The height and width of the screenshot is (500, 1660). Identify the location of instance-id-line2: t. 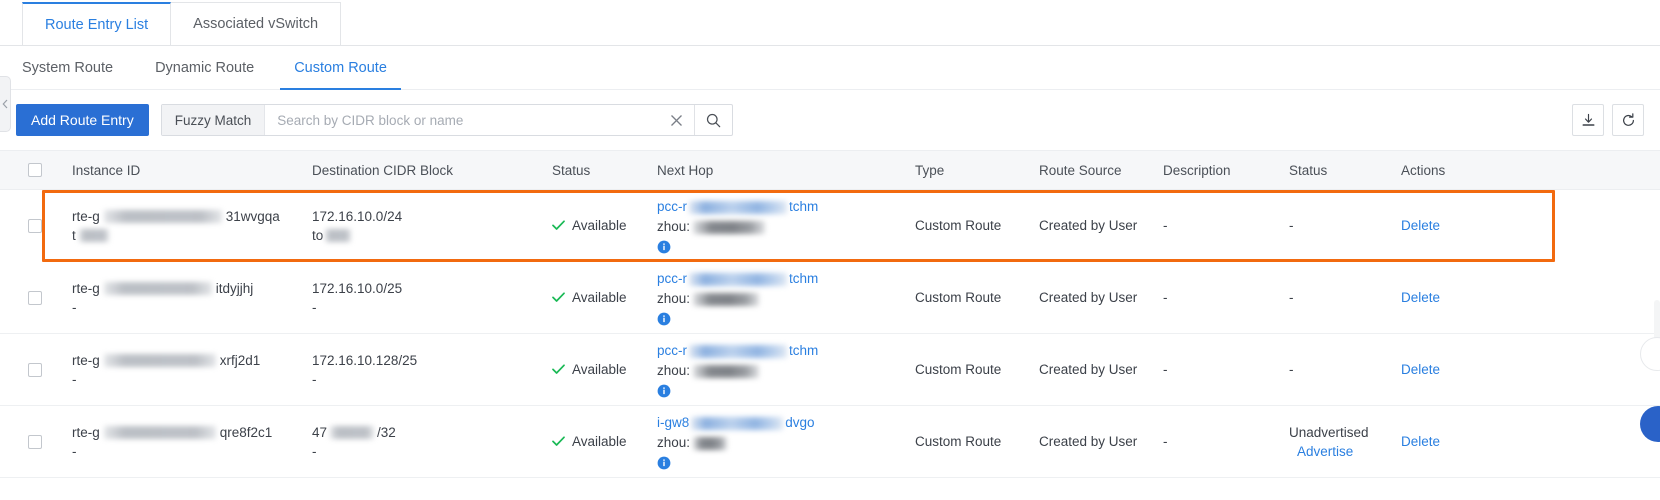
(74, 235).